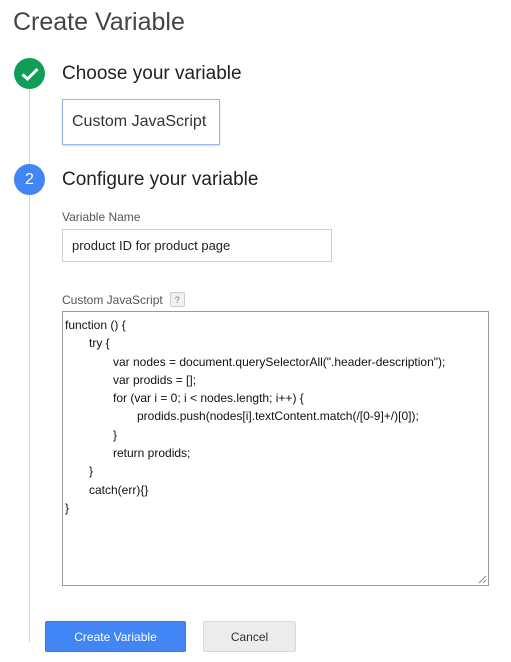  I want to click on checkmark-icon, so click(29, 74).